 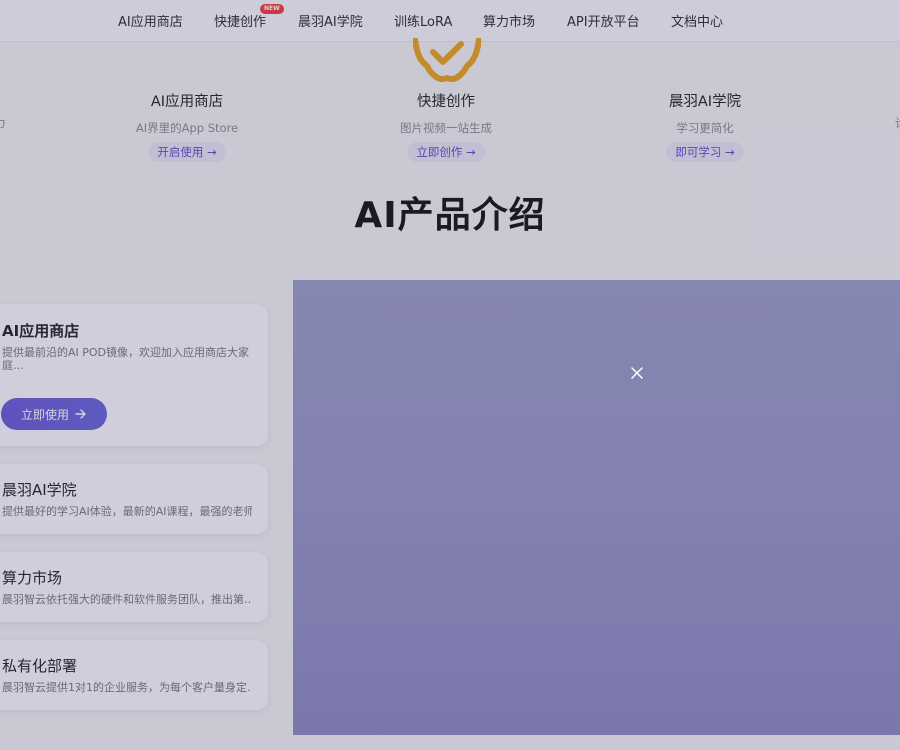 What do you see at coordinates (637, 373) in the screenshot?
I see `close-icon` at bounding box center [637, 373].